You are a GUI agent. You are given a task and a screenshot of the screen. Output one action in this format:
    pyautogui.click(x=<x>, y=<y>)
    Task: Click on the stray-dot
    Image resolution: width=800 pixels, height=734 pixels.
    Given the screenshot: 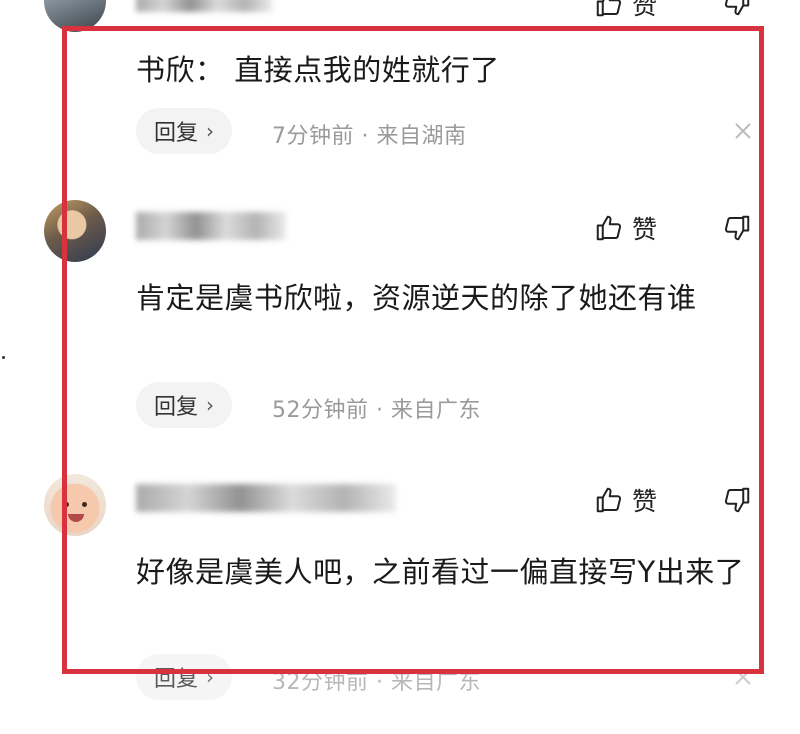 What is the action you would take?
    pyautogui.click(x=3, y=357)
    